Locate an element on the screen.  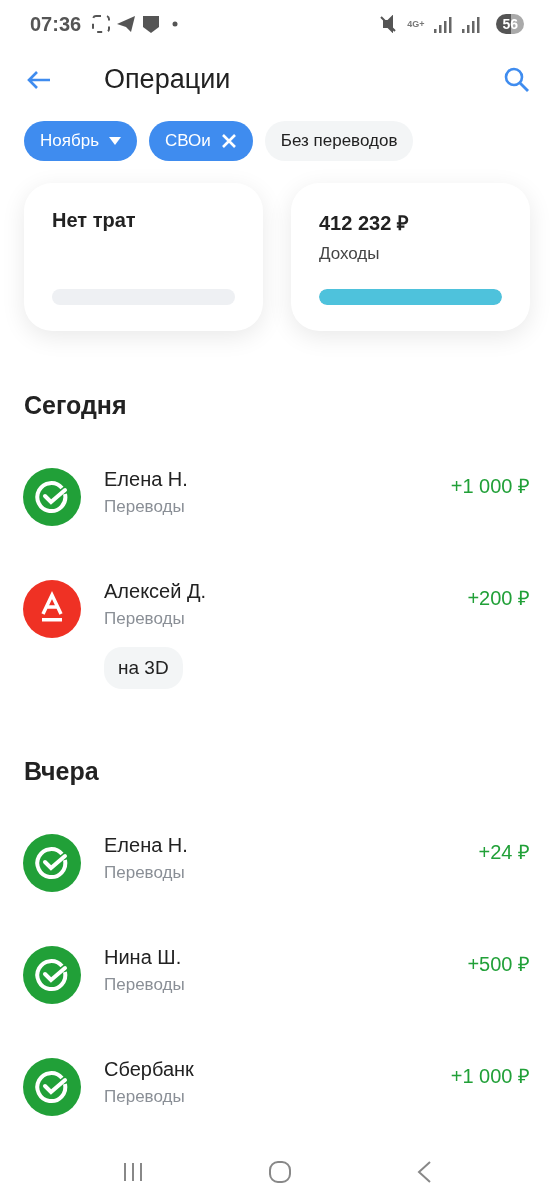
screen-title: Операции is located at coordinates (168, 80).